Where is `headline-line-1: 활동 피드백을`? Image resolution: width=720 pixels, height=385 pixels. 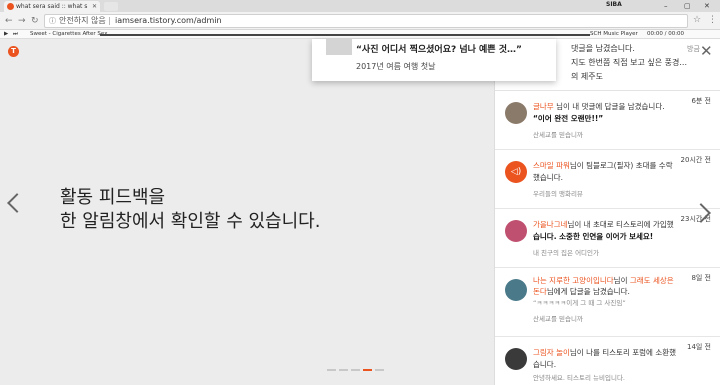
headline-line-1: 활동 피드백을 is located at coordinates (113, 197).